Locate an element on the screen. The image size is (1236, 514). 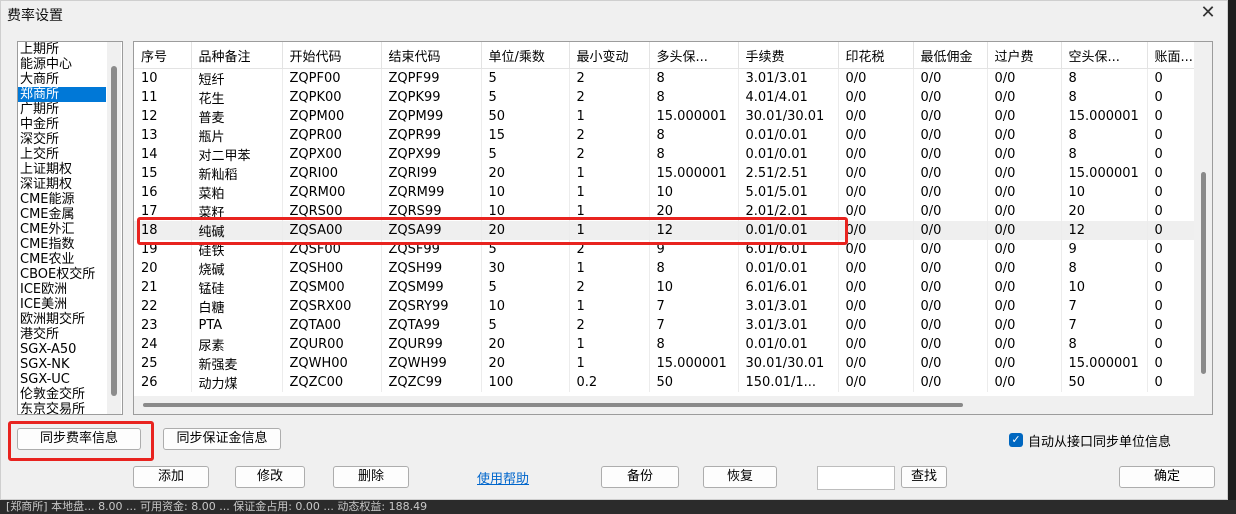
table-row: 24 尿素 ZQUR00 ZQUR99 20 1 8 0.01/0.01 0/0 0/0 0/0 8 0 is located at coordinates (666, 344).